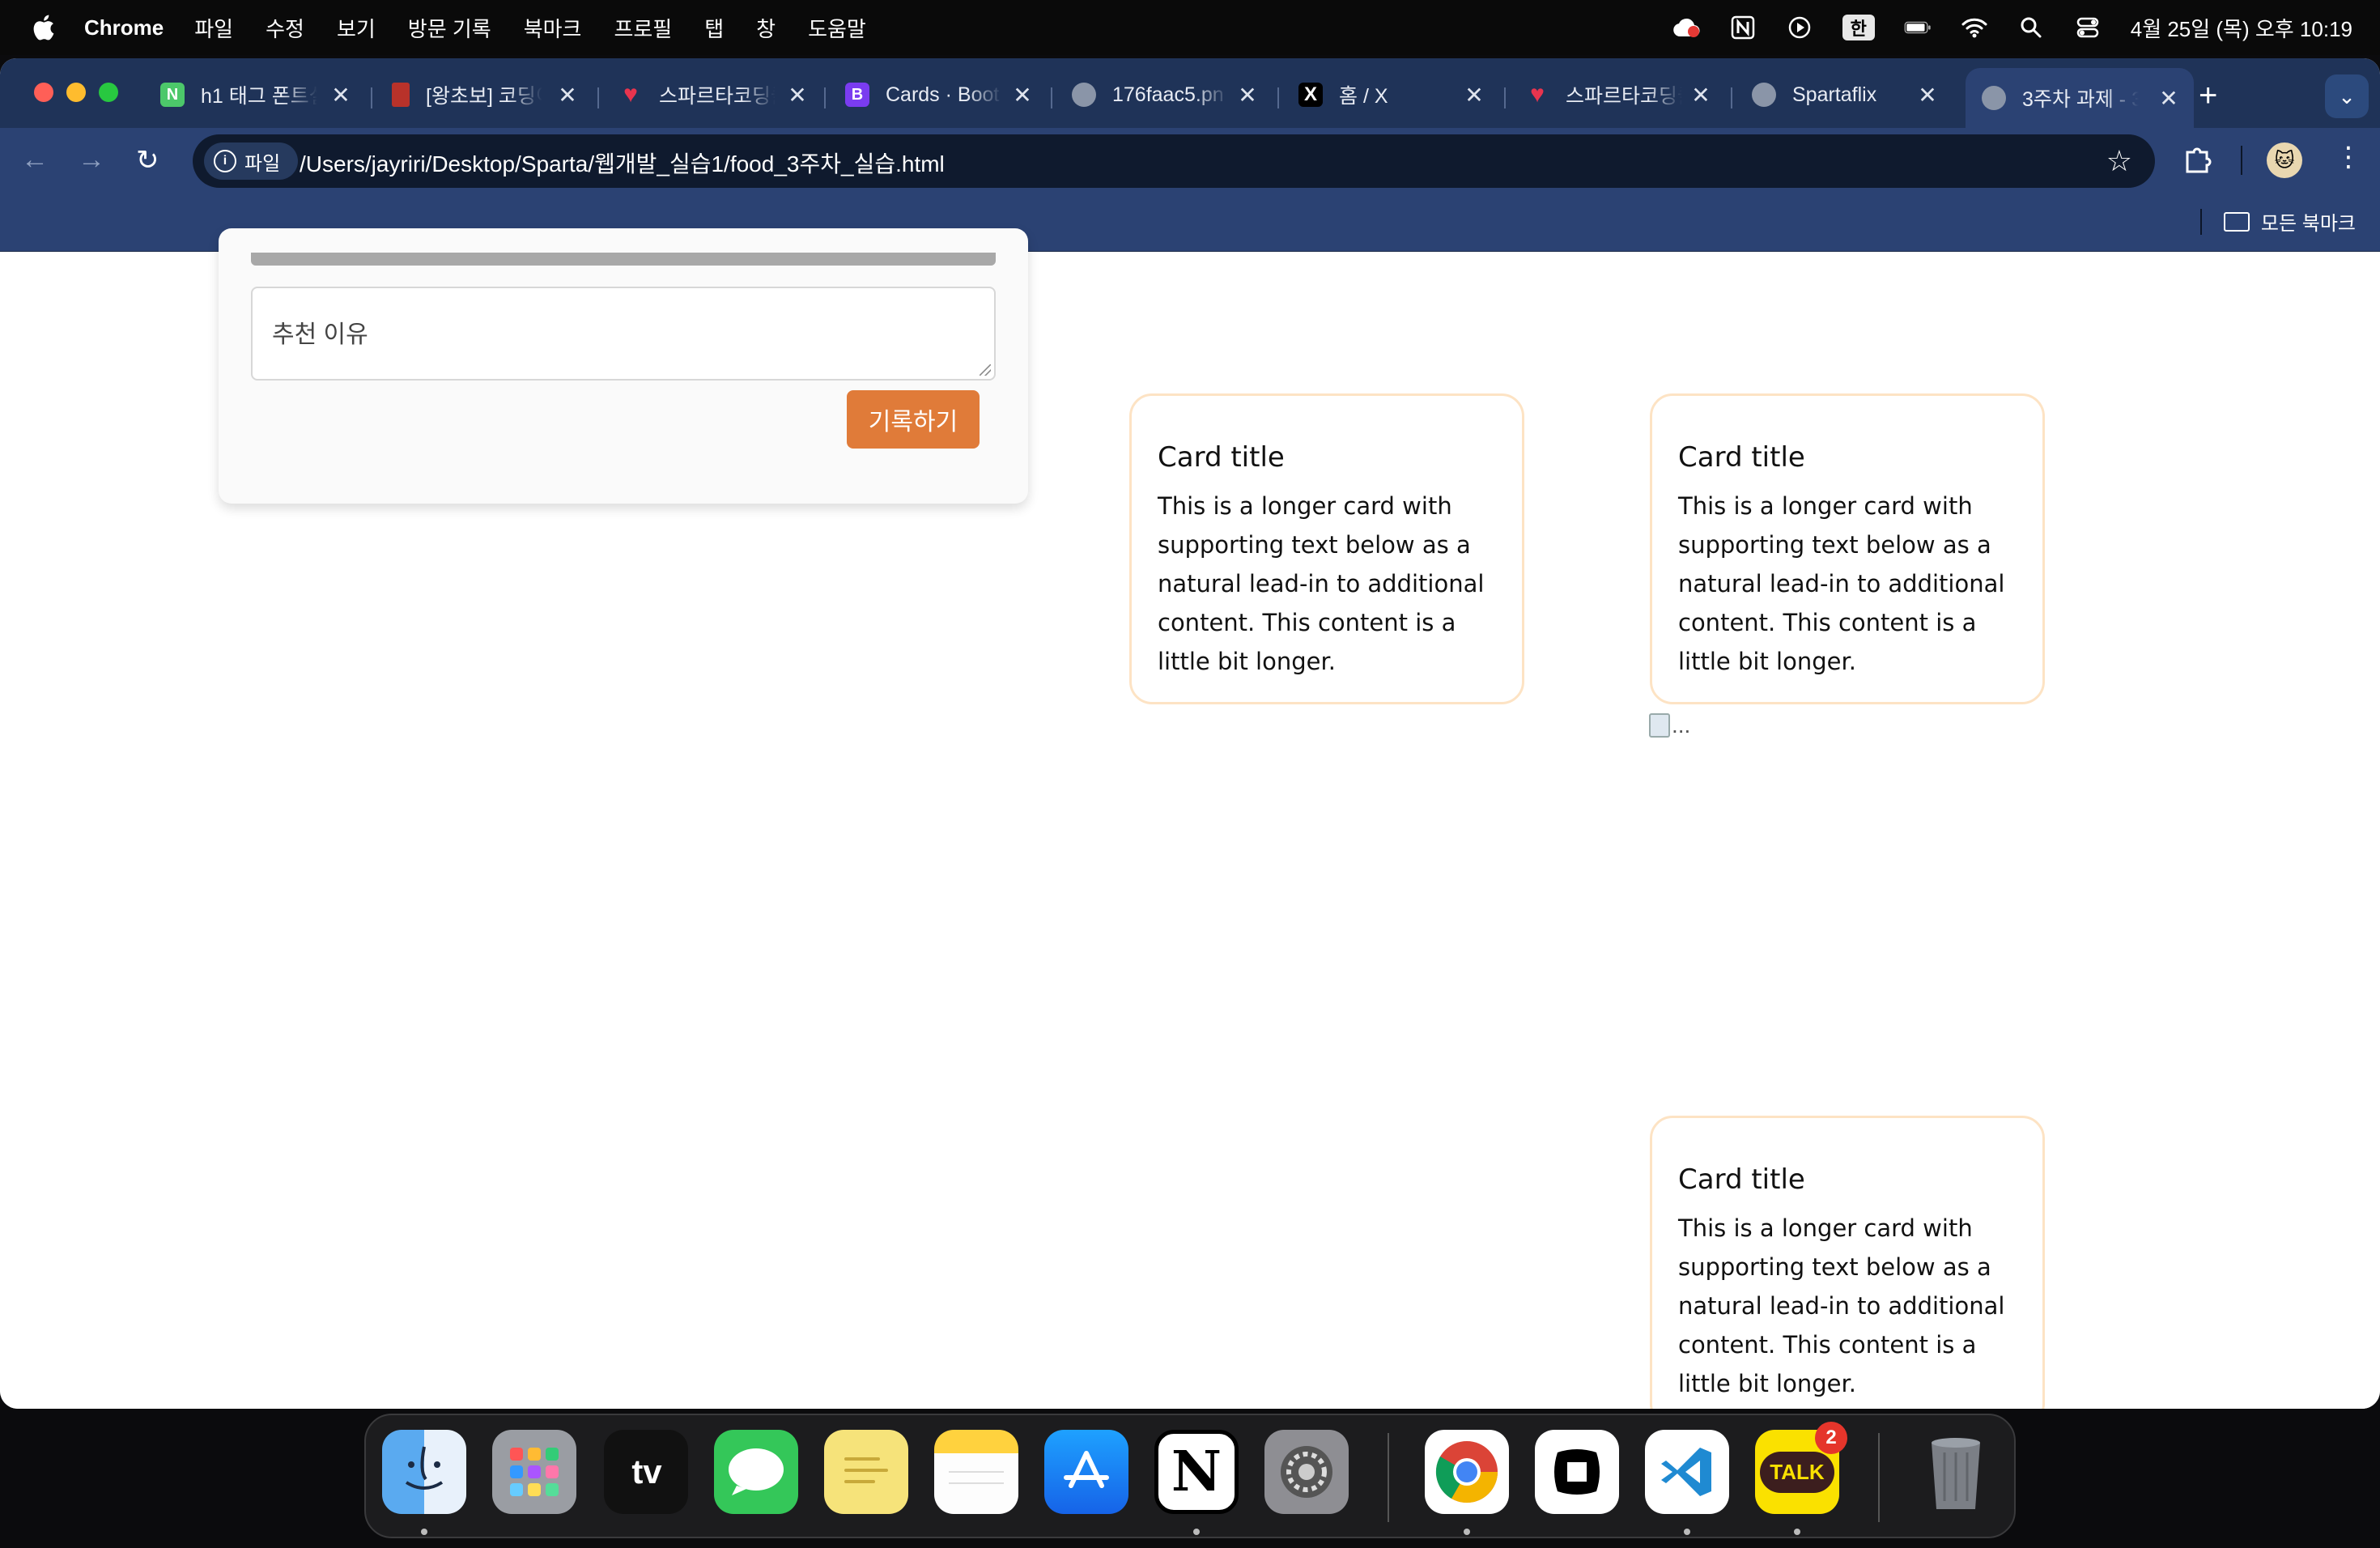 This screenshot has width=2380, height=1548. What do you see at coordinates (76, 92) in the screenshot?
I see `minimize-window-button` at bounding box center [76, 92].